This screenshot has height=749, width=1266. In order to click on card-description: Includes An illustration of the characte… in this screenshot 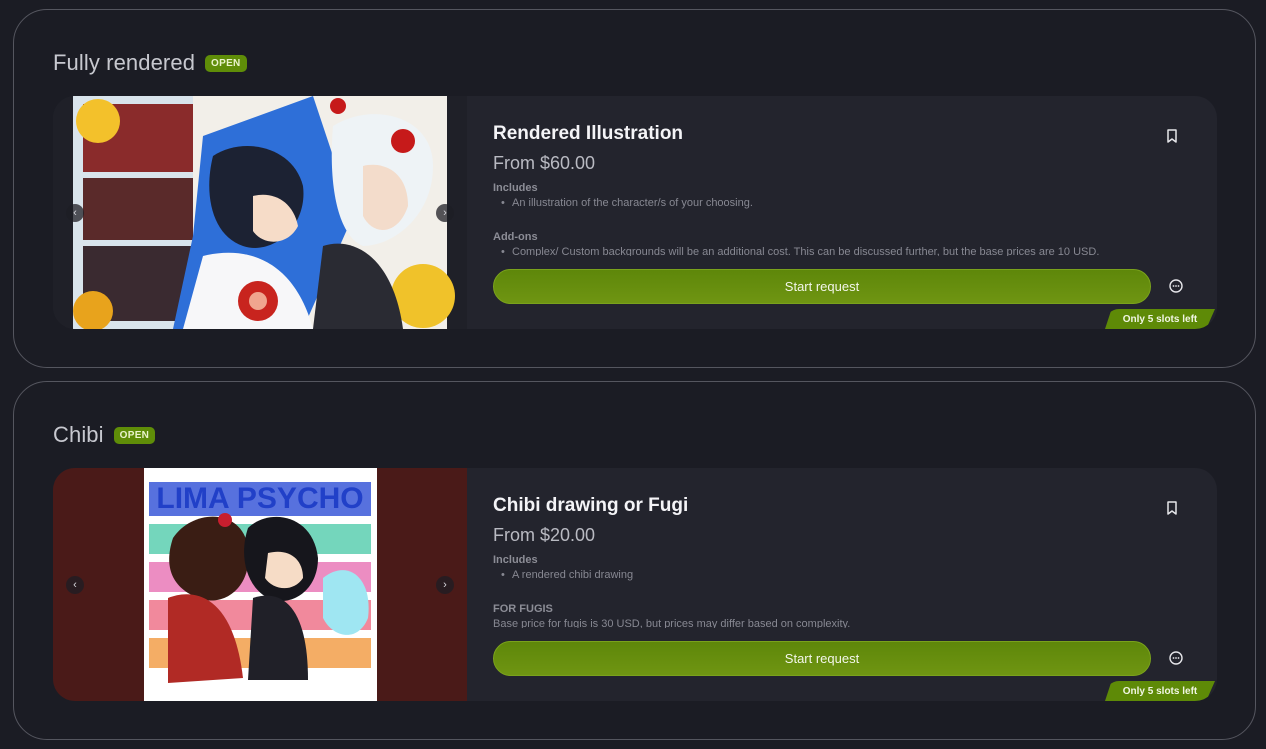, I will do `click(813, 219)`.